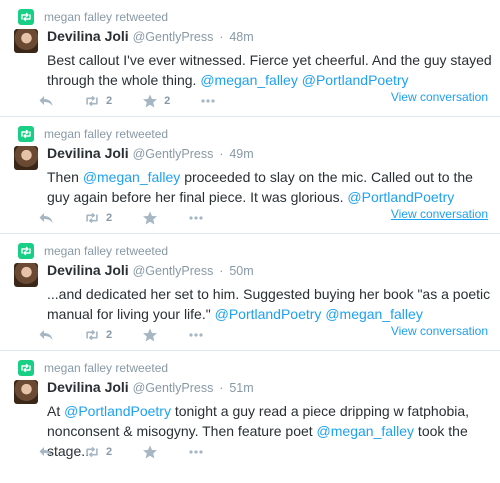 This screenshot has height=483, width=500. I want to click on tweet-text-segment: Then, so click(65, 177).